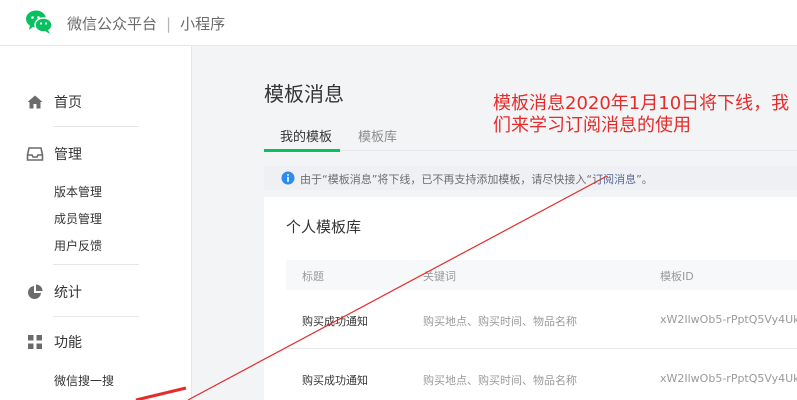  I want to click on inbox-icon, so click(35, 154).